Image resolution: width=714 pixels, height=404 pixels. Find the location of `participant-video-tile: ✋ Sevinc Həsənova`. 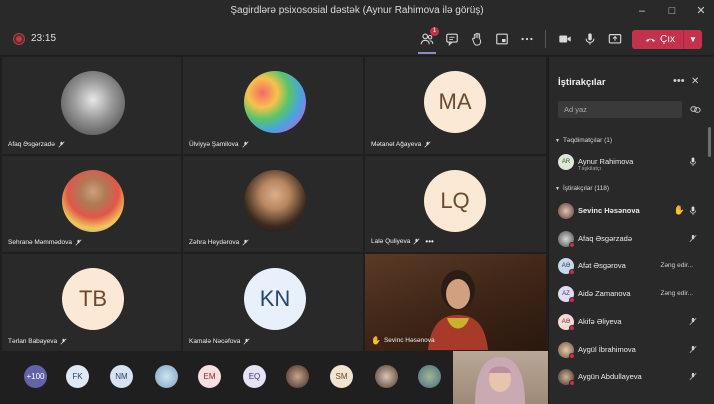

participant-video-tile: ✋ Sevinc Həsənova is located at coordinates (455, 302).